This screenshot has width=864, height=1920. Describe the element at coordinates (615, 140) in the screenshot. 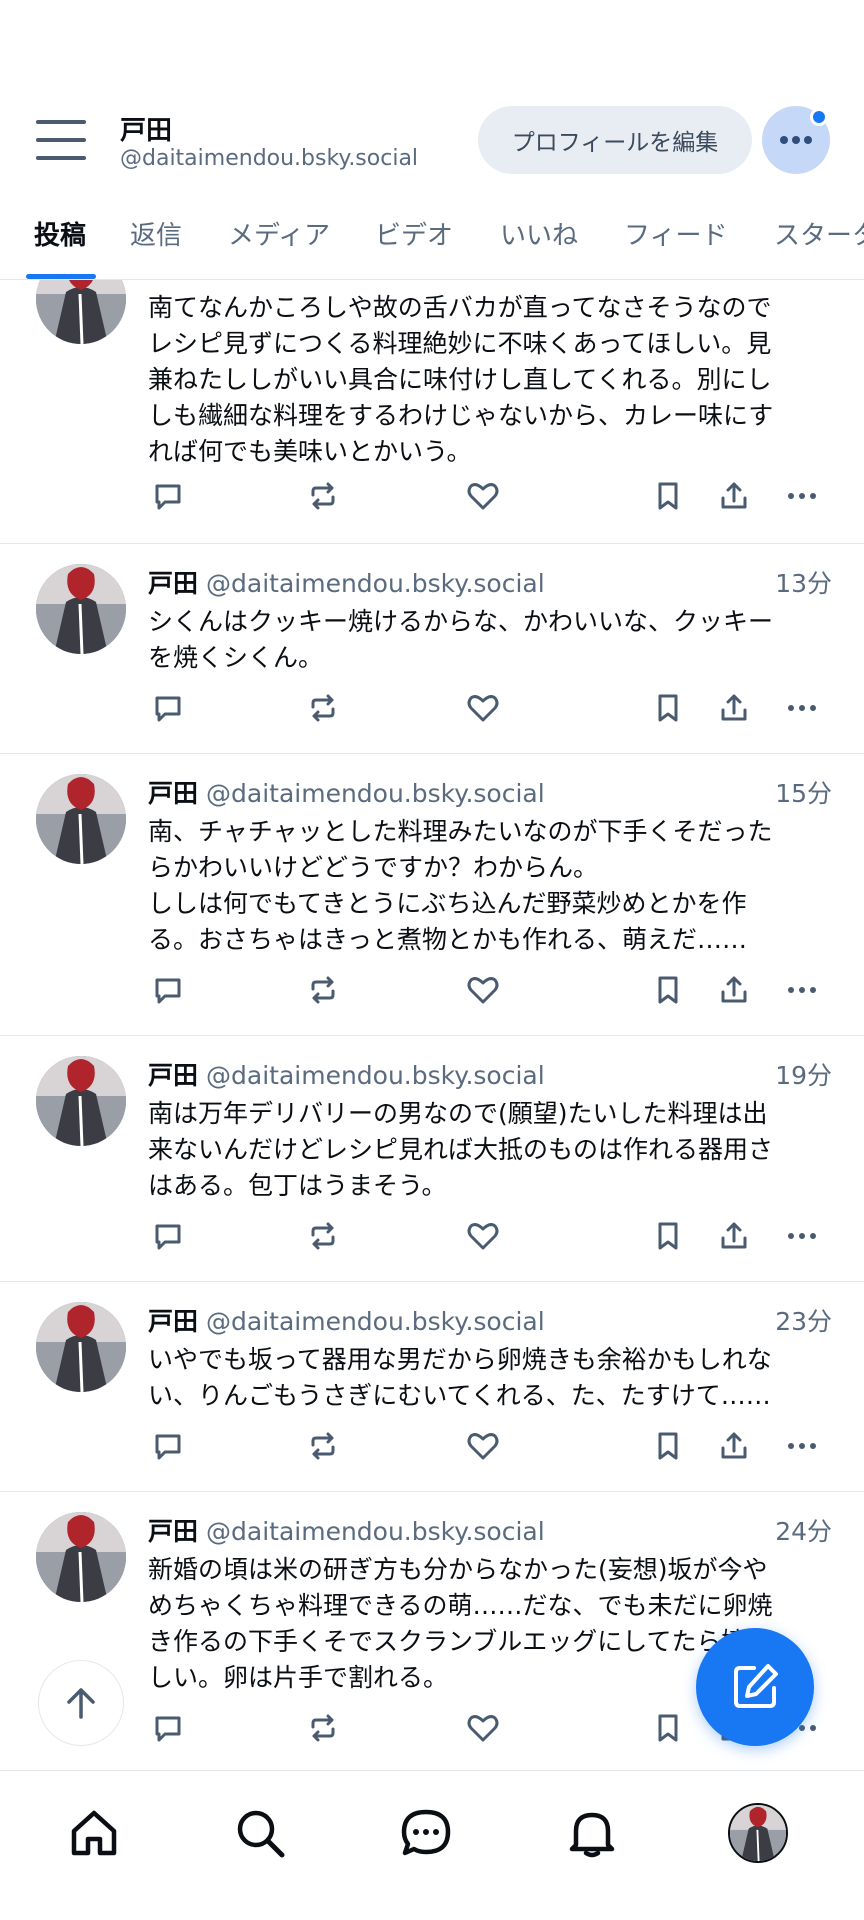

I see `edit-profile-button: プロフィールを編集` at that location.